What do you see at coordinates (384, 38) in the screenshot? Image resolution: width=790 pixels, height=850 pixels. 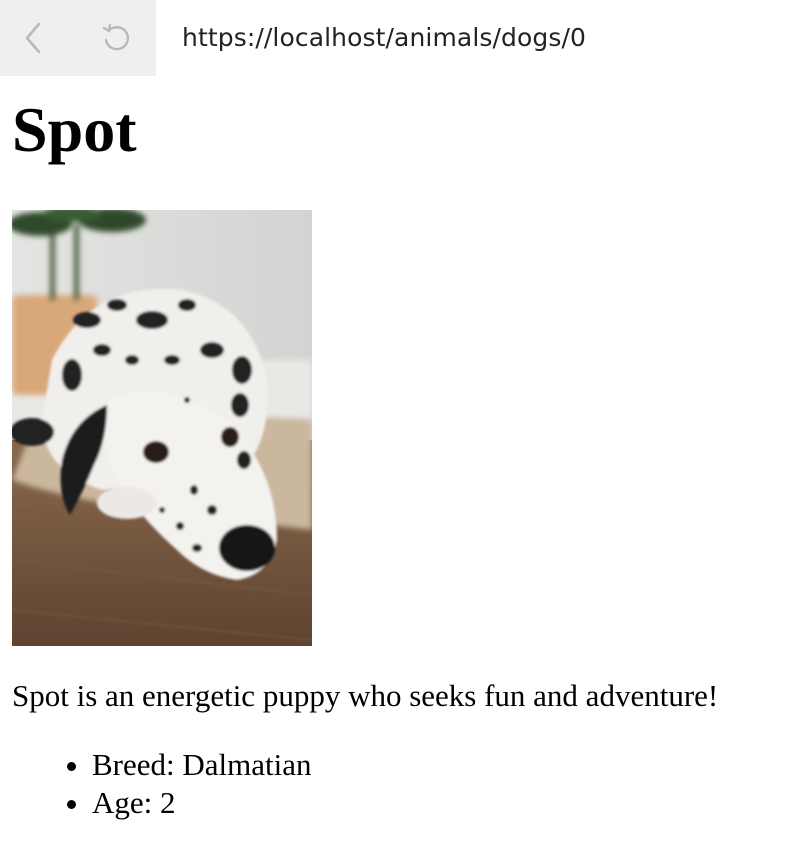 I see `address-bar-url: https://localhost/animals/dogs/0` at bounding box center [384, 38].